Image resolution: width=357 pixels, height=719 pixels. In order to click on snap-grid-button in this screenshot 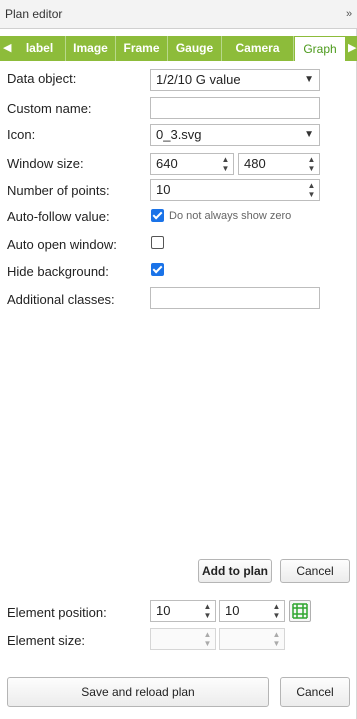, I will do `click(300, 611)`.